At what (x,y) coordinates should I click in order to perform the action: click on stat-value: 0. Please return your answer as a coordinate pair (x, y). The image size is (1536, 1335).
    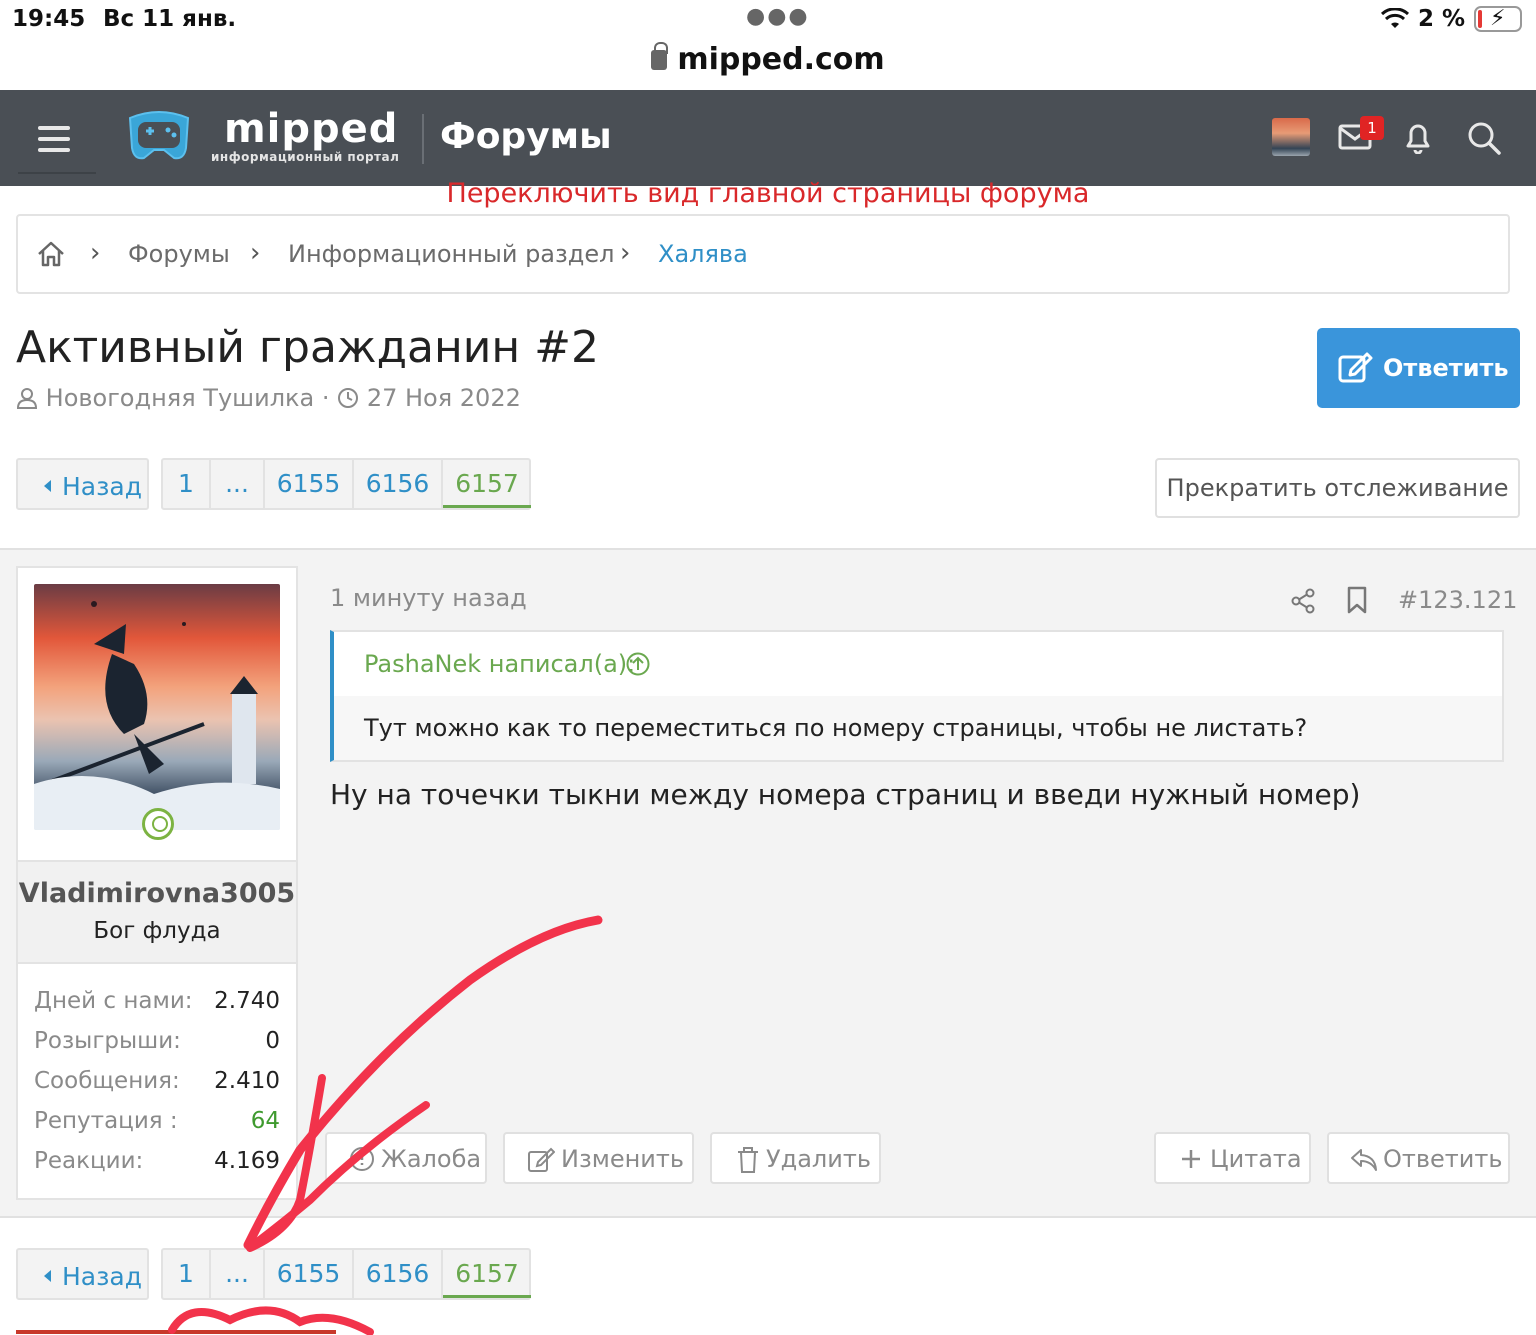
    Looking at the image, I should click on (272, 1041).